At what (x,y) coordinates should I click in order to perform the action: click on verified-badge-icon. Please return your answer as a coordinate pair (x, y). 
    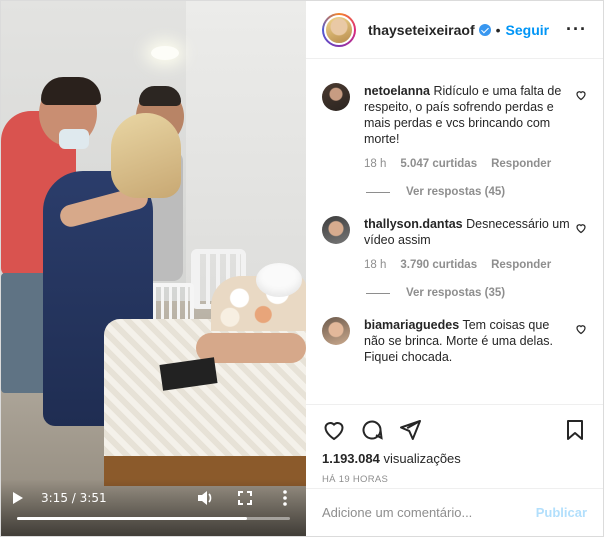
    Looking at the image, I should click on (484, 29).